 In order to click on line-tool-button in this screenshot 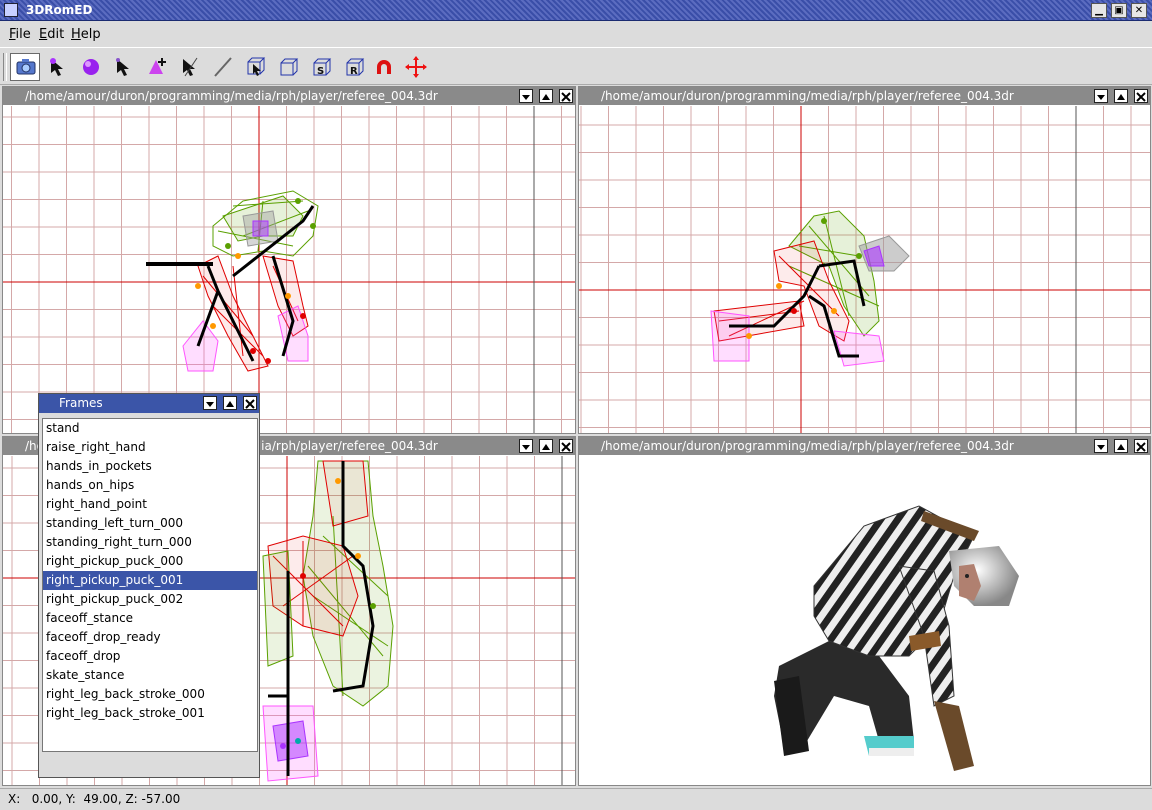, I will do `click(223, 67)`.